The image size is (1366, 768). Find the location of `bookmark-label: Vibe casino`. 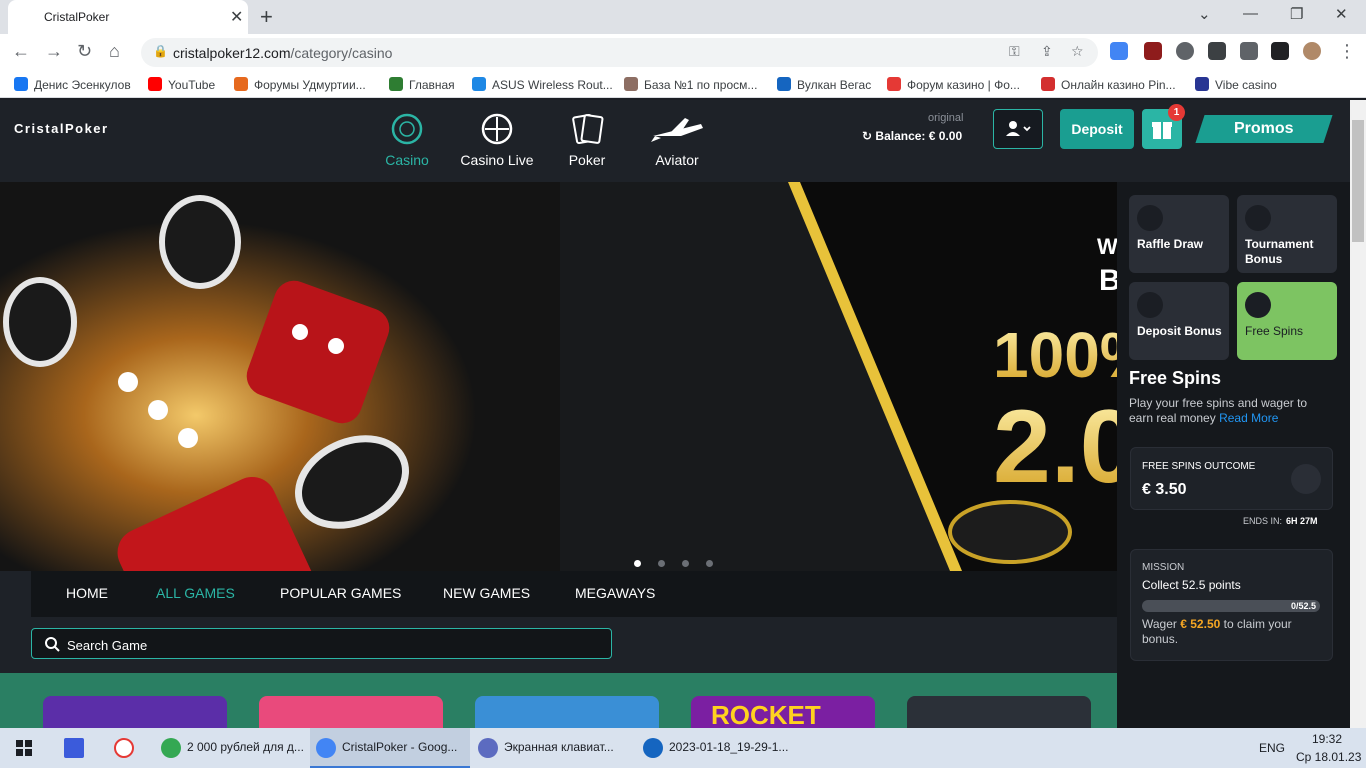

bookmark-label: Vibe casino is located at coordinates (1246, 85).